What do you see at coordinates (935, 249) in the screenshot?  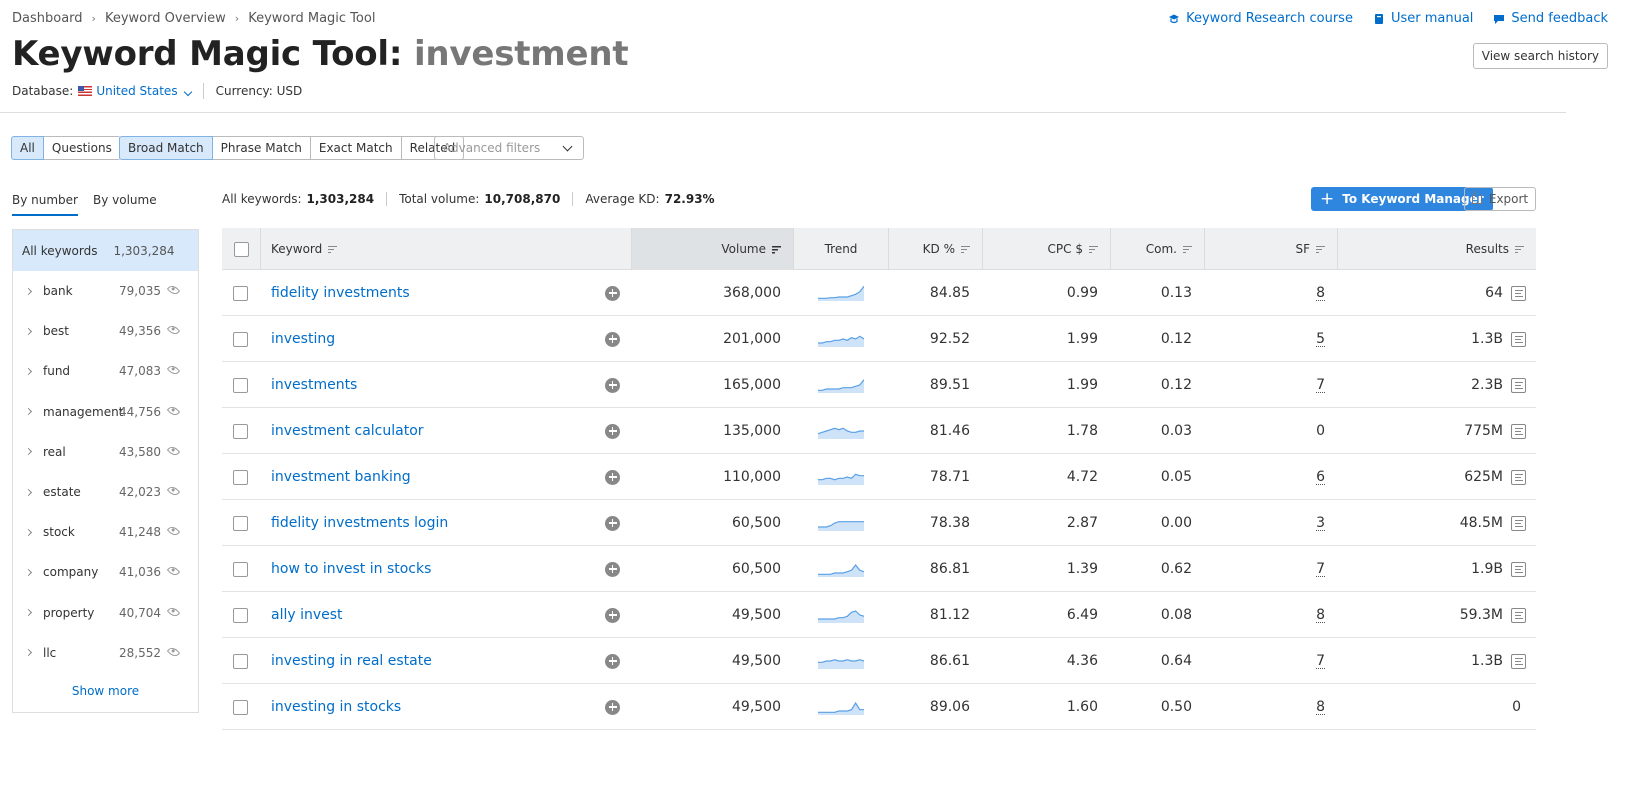 I see `header-kd: KD %` at bounding box center [935, 249].